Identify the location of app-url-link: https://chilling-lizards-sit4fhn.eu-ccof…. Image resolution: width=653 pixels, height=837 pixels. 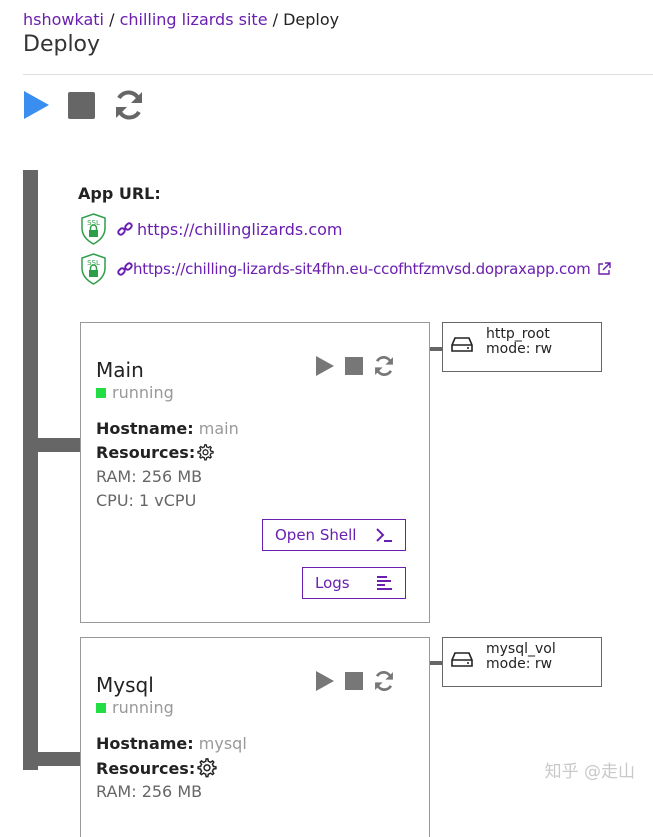
(362, 269).